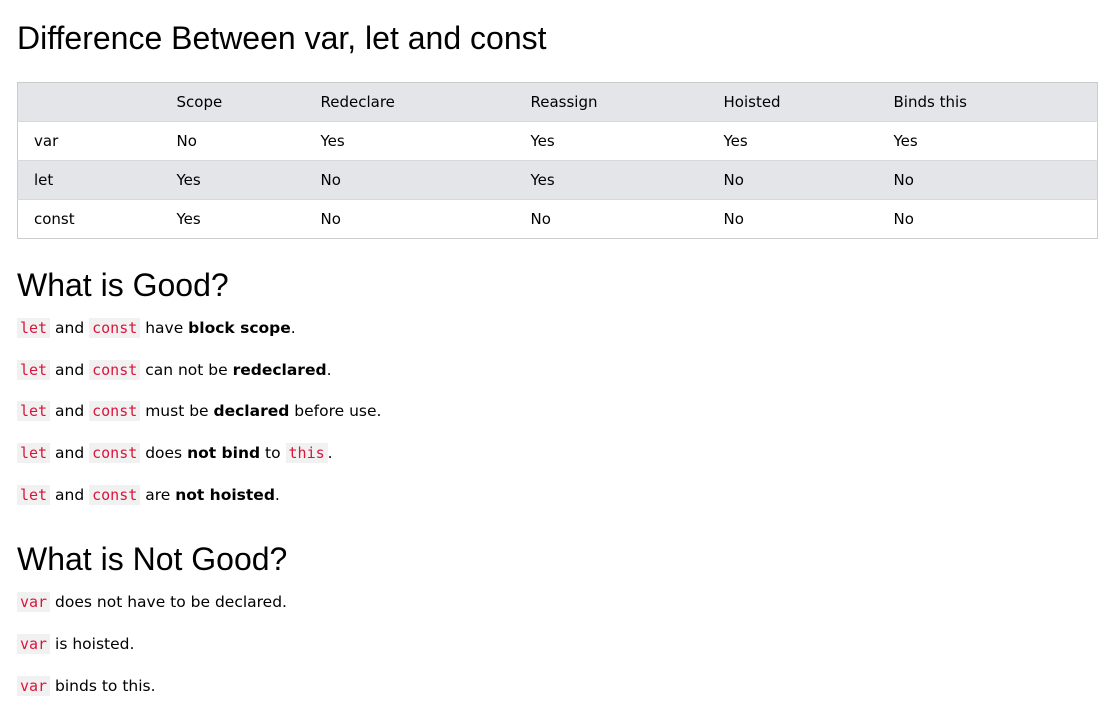 The height and width of the screenshot is (721, 1117). I want to click on table-row: let Yes No Yes No No, so click(557, 180).